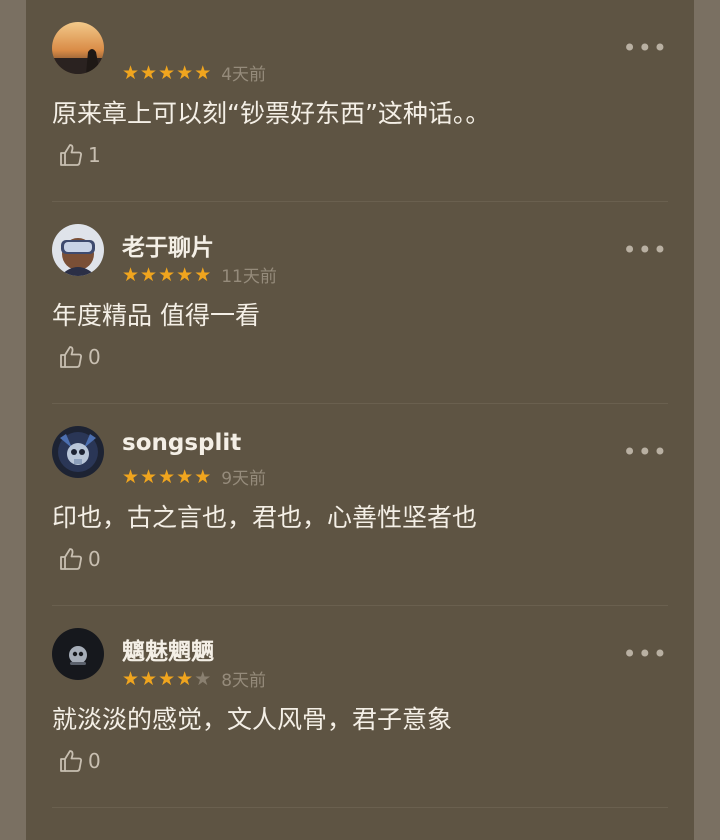 The image size is (720, 840). Describe the element at coordinates (252, 719) in the screenshot. I see `review-content: 就淡淡的感觉，文人风骨，君子意象` at that location.